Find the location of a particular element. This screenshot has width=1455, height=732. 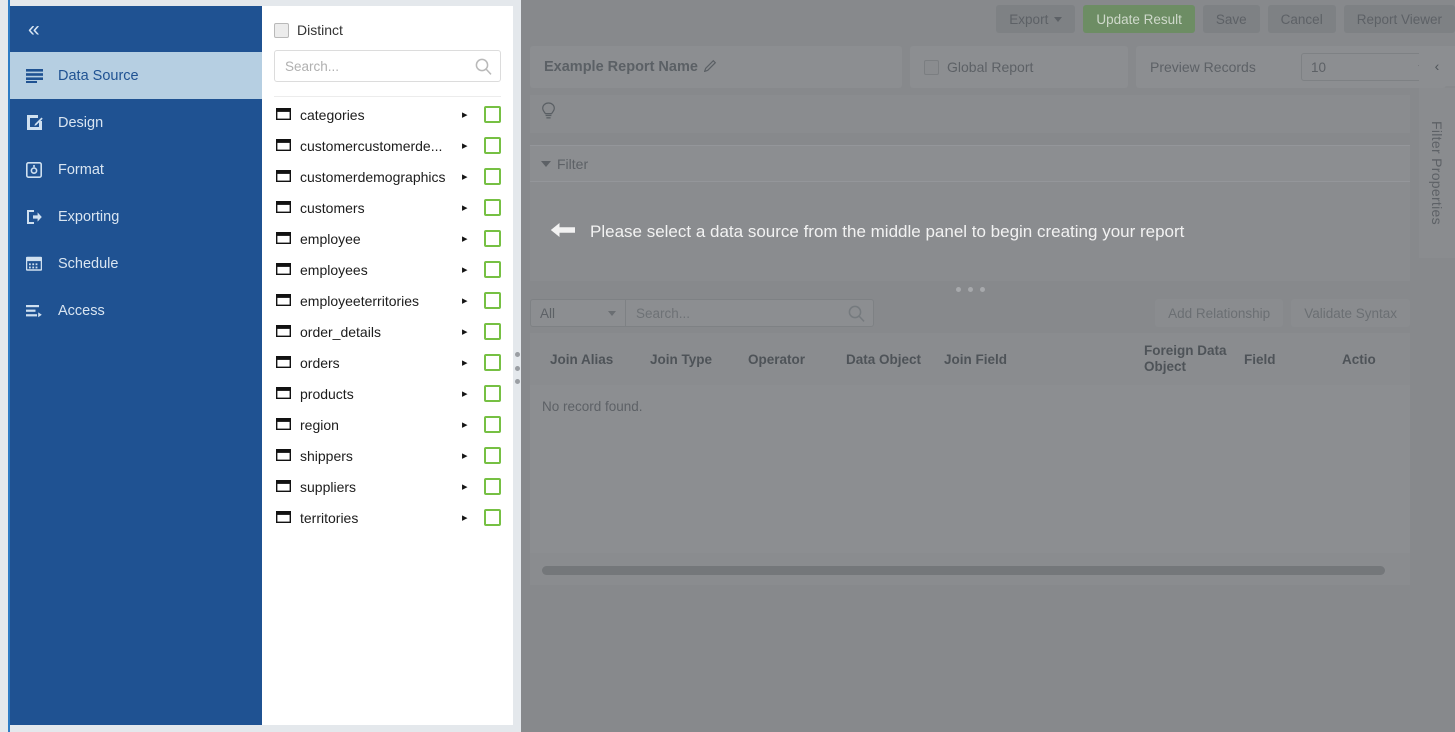

report-viewer-button: Report Viewer is located at coordinates (1399, 19).